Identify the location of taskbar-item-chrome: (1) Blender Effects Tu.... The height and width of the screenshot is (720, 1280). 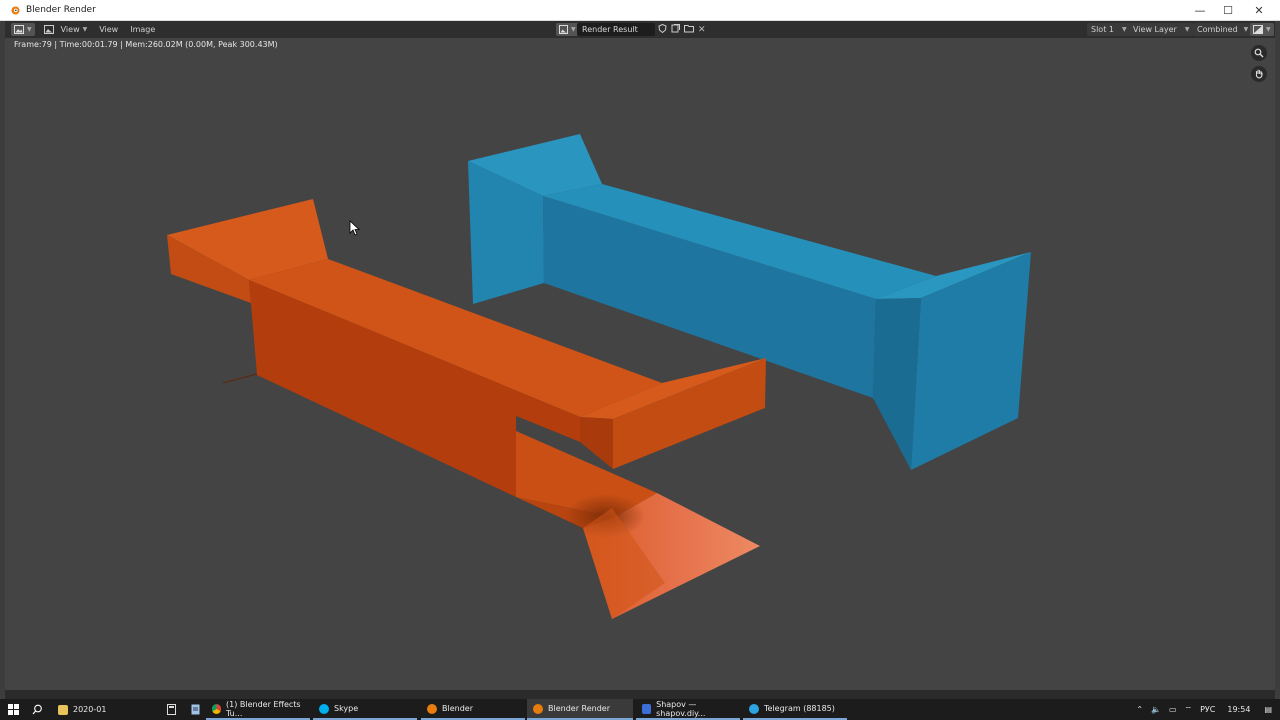
(258, 709).